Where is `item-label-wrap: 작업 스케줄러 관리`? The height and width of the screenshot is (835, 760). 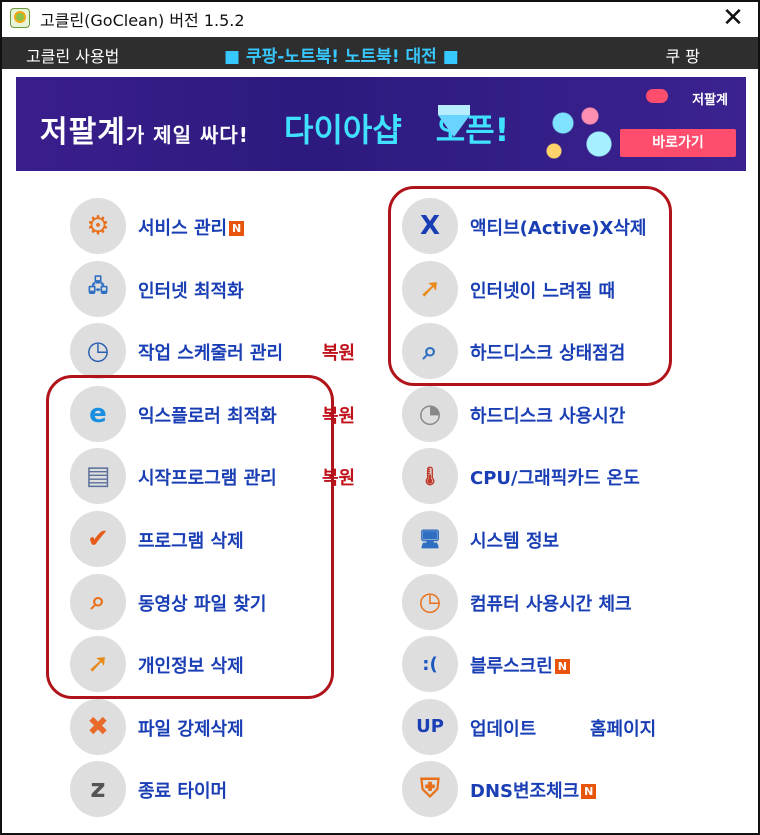 item-label-wrap: 작업 스케줄러 관리 is located at coordinates (210, 352).